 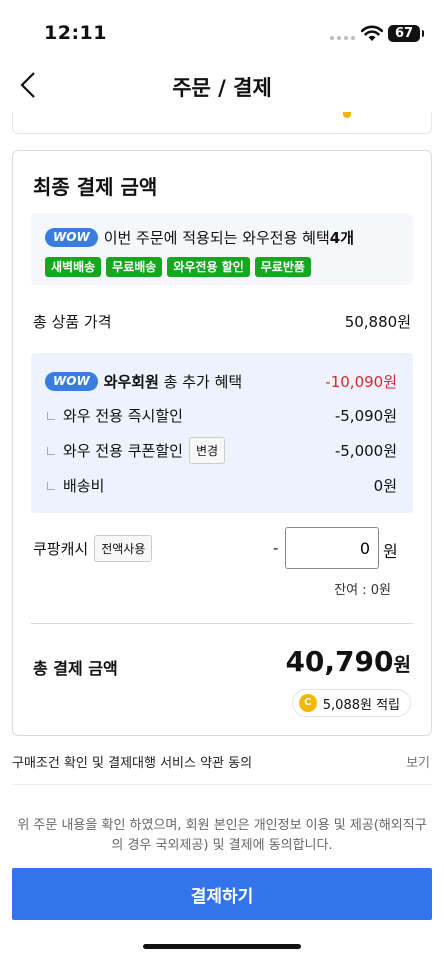 What do you see at coordinates (361, 705) in the screenshot?
I see `reward-points-text: 5,088원 적립` at bounding box center [361, 705].